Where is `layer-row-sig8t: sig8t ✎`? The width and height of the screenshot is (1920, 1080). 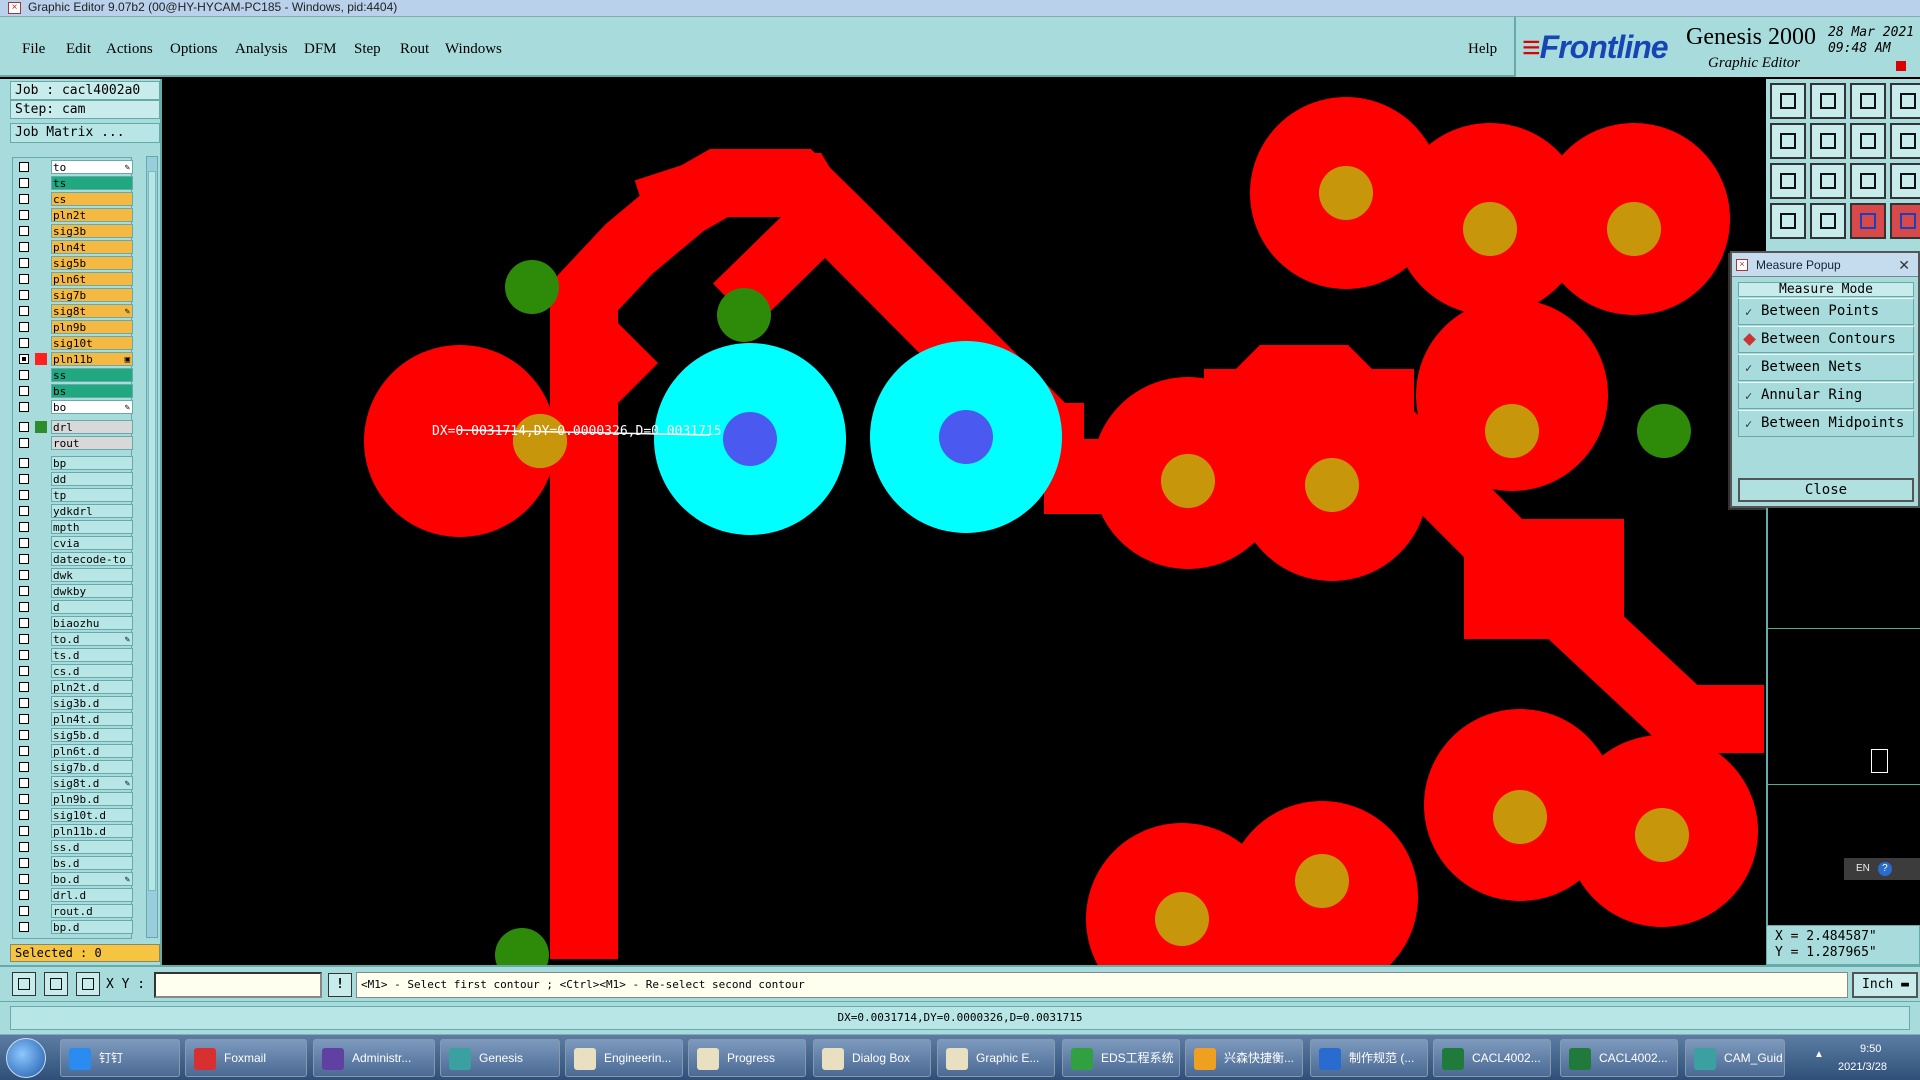
layer-row-sig8t: sig8t ✎ is located at coordinates (74, 311).